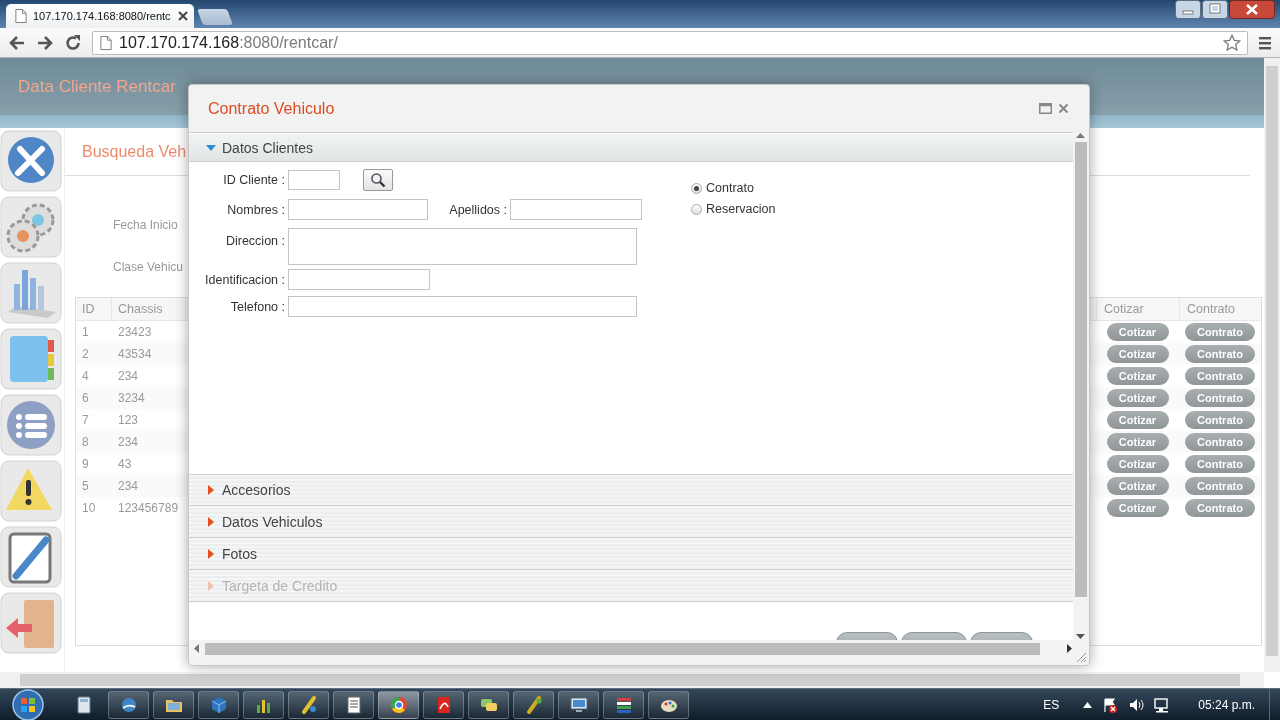 The image size is (1280, 720). What do you see at coordinates (1232, 42) in the screenshot?
I see `star-icon` at bounding box center [1232, 42].